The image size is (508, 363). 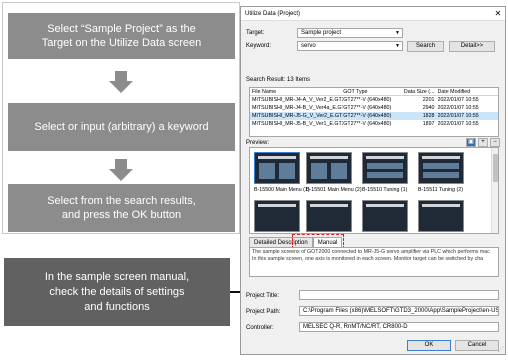 I want to click on note-line3: and functions, so click(x=117, y=306).